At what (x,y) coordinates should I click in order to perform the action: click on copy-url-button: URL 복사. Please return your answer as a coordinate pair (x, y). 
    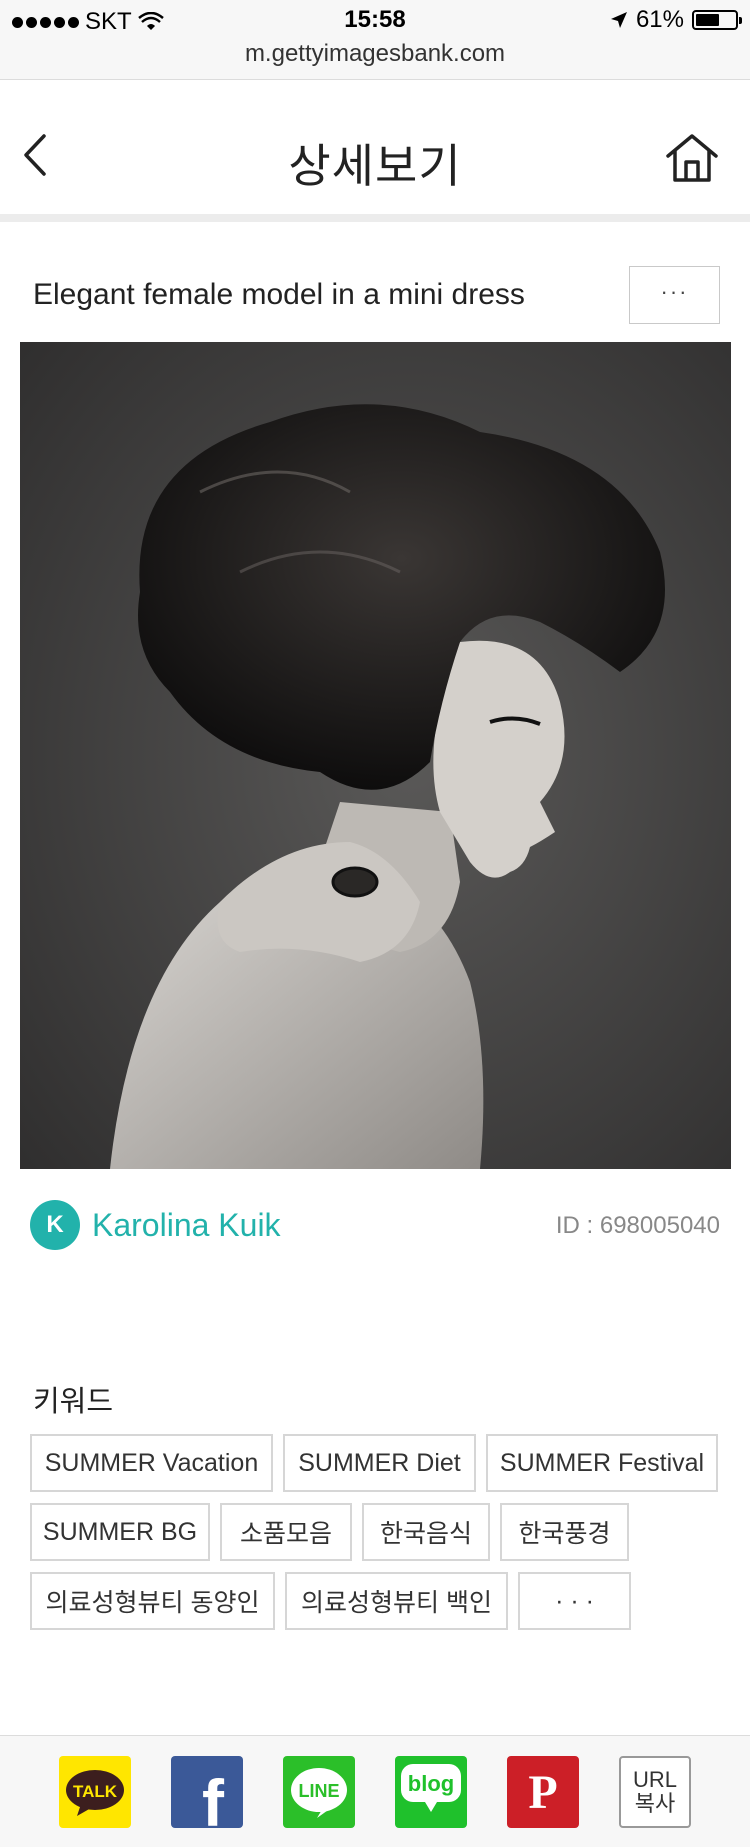
    Looking at the image, I should click on (655, 1792).